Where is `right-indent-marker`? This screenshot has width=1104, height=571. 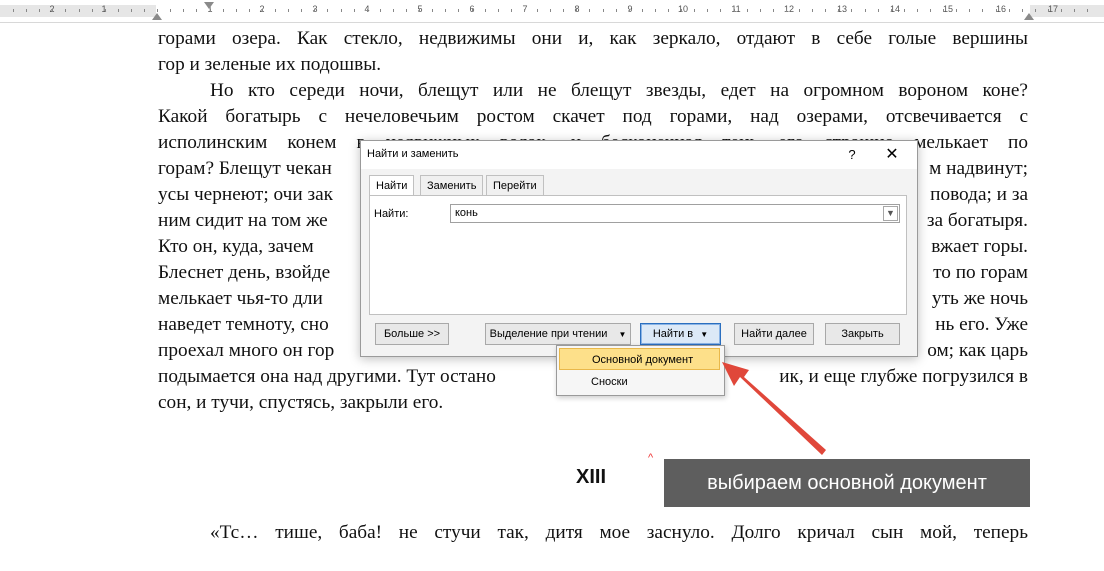
right-indent-marker is located at coordinates (1029, 16).